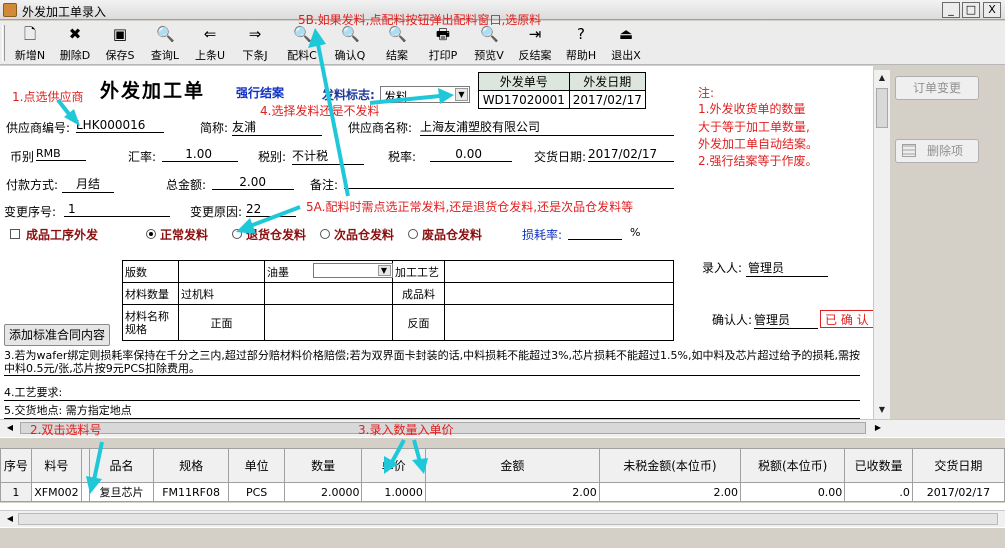  Describe the element at coordinates (432, 410) in the screenshot. I see `contract-clause-5: 5.交货地点: 需方指定地点` at that location.